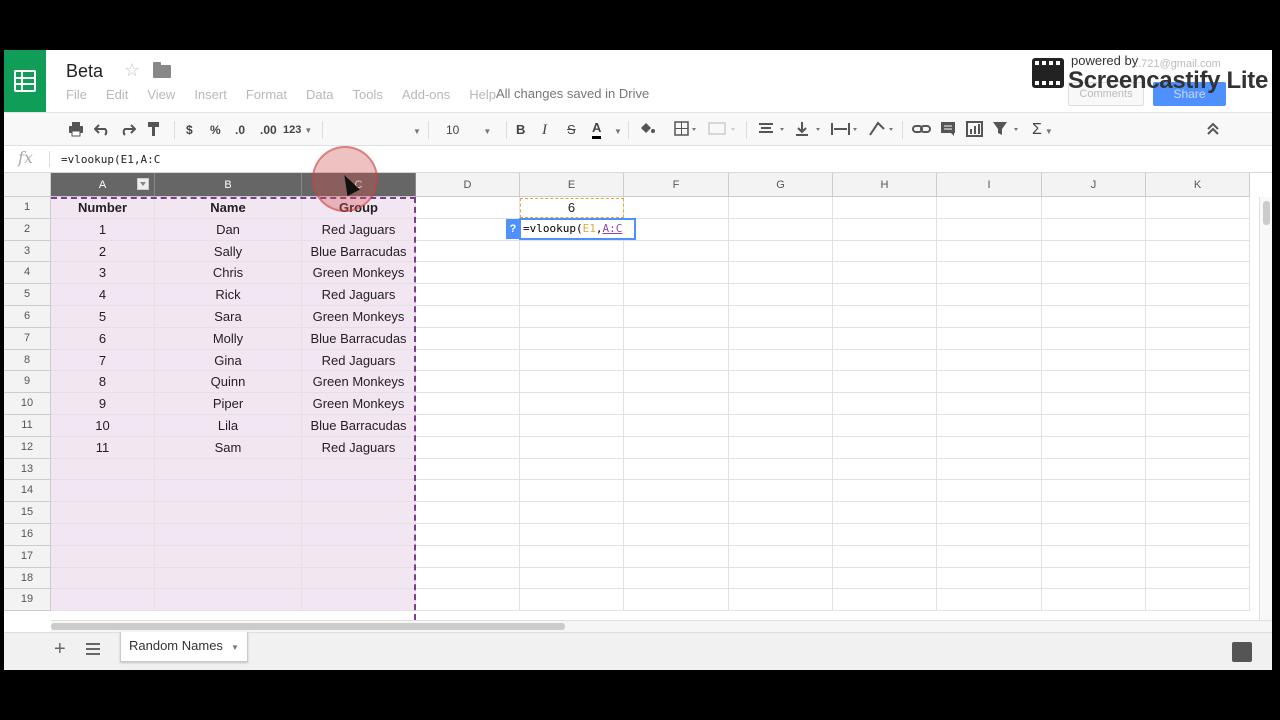  What do you see at coordinates (117, 94) in the screenshot?
I see `menu-edit: Edit` at bounding box center [117, 94].